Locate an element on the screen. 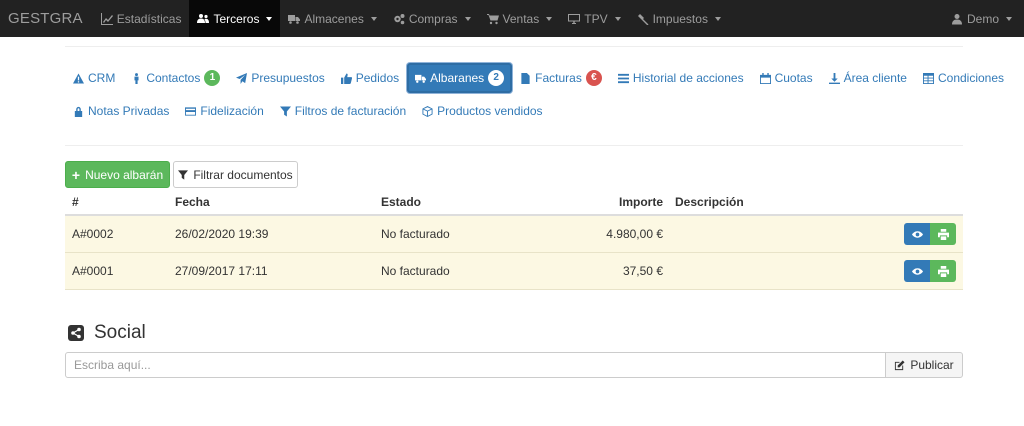 The width and height of the screenshot is (1024, 426). tab-condiciones: Condiciones is located at coordinates (963, 78).